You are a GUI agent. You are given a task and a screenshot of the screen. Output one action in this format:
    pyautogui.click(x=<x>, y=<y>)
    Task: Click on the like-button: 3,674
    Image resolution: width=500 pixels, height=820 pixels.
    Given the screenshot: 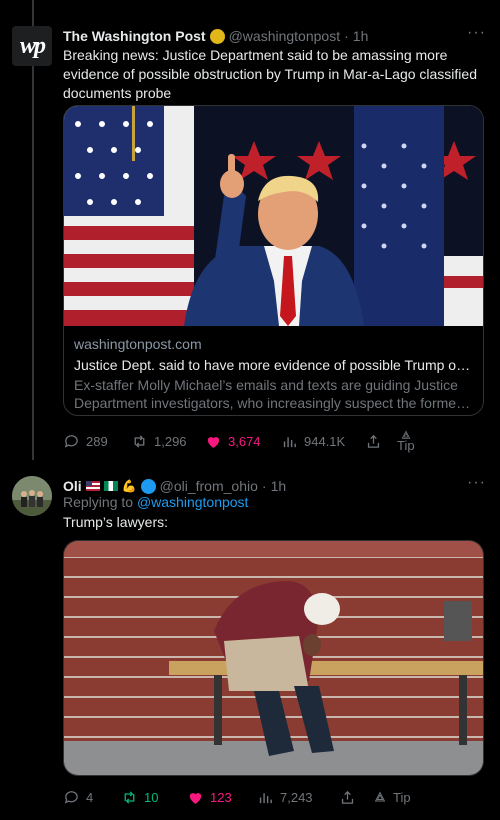 What is the action you would take?
    pyautogui.click(x=233, y=441)
    